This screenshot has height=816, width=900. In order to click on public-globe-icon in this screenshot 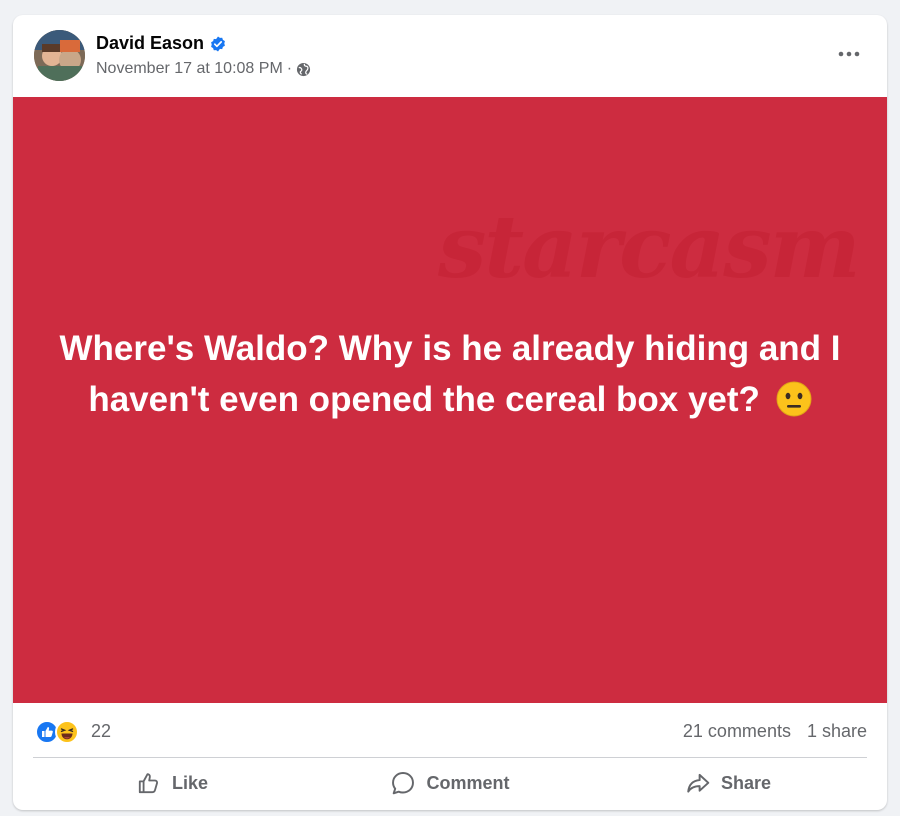, I will do `click(303, 69)`.